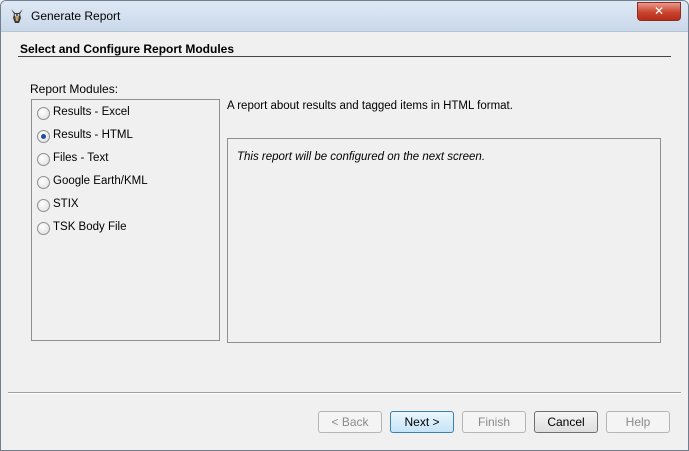  I want to click on help-button: Help, so click(638, 422).